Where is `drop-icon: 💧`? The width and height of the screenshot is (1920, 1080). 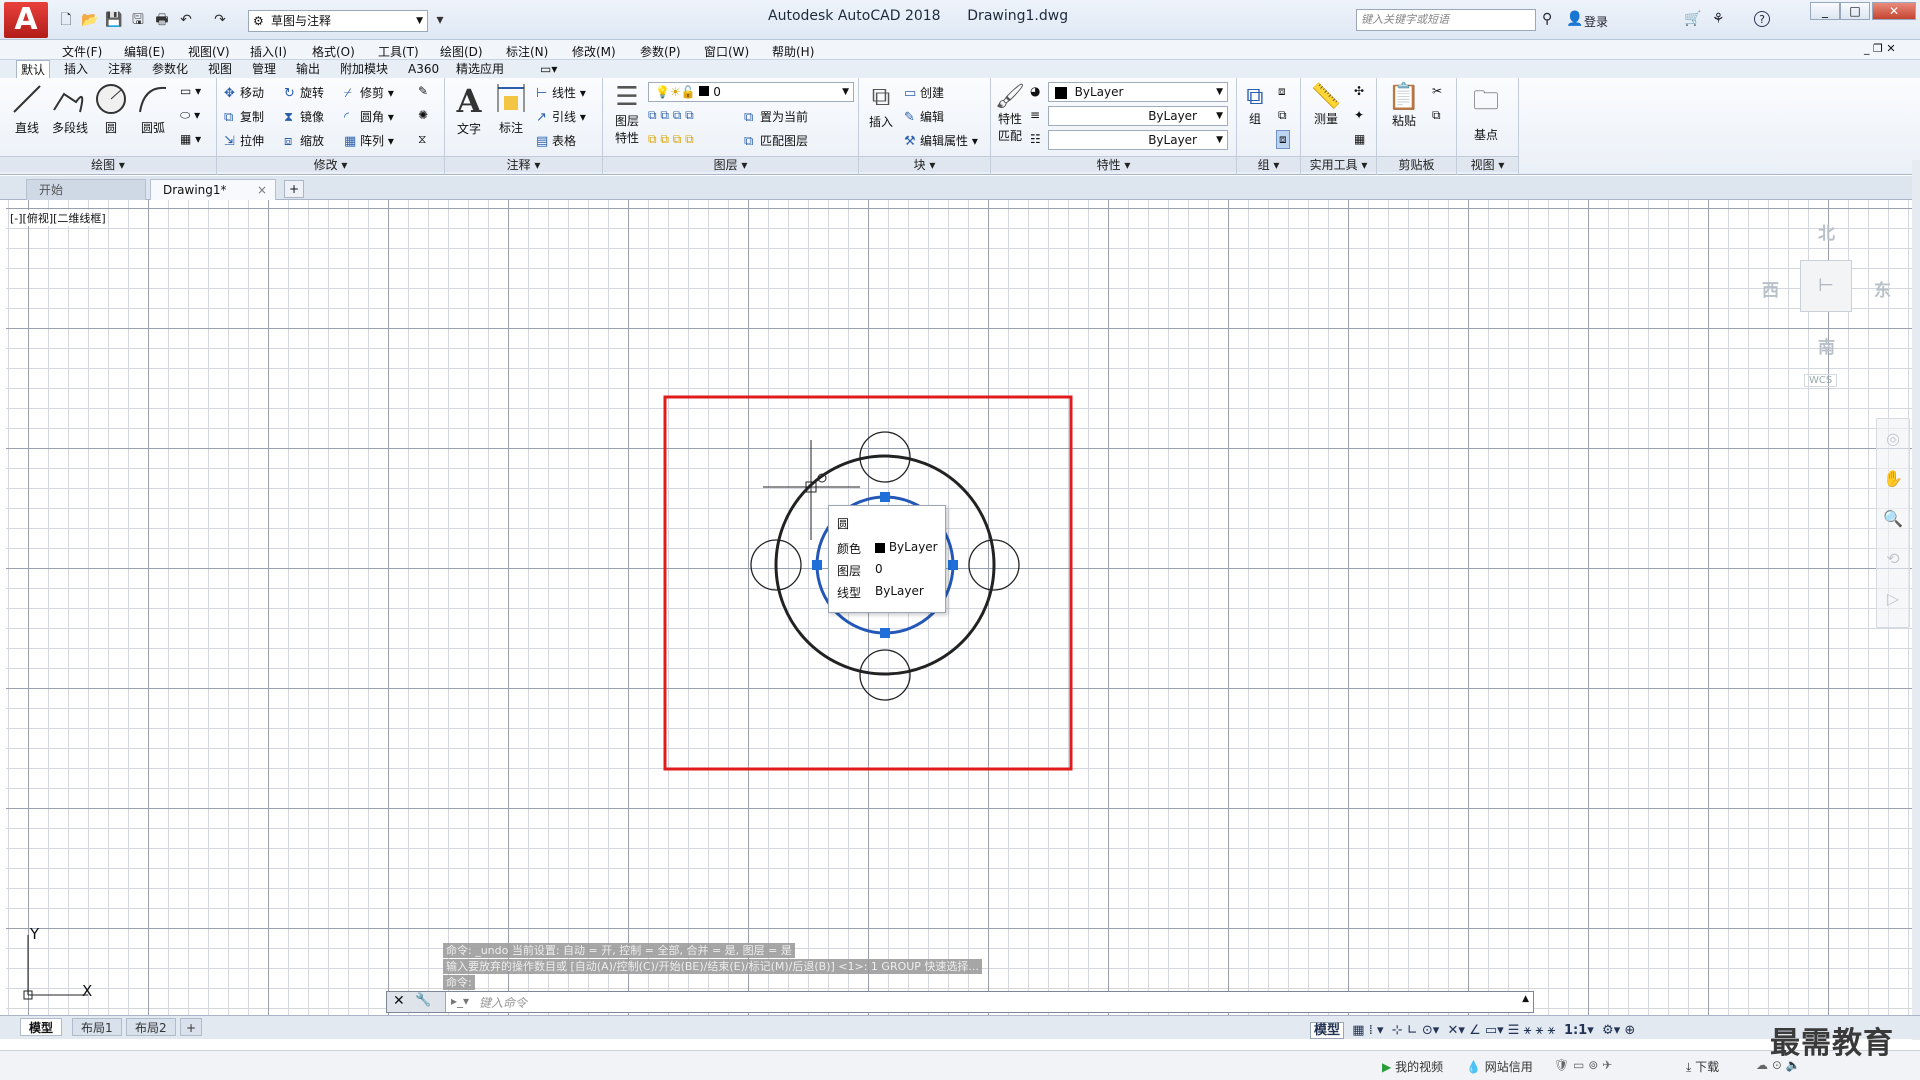 drop-icon: 💧 is located at coordinates (1473, 1067).